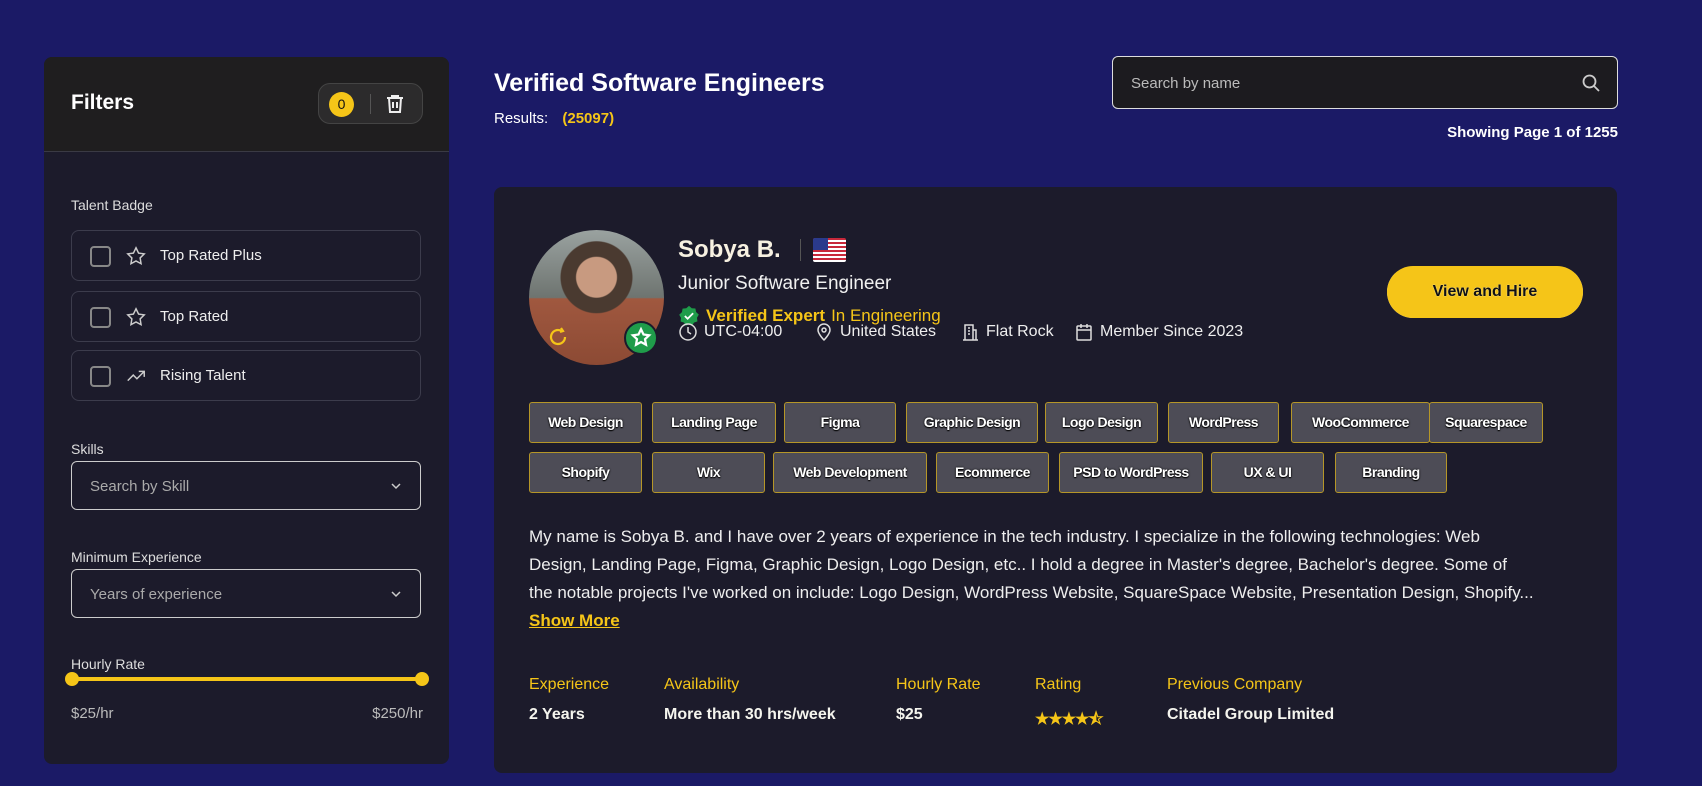 The image size is (1702, 786). Describe the element at coordinates (714, 422) in the screenshot. I see `skill-tag: Landing Page` at that location.